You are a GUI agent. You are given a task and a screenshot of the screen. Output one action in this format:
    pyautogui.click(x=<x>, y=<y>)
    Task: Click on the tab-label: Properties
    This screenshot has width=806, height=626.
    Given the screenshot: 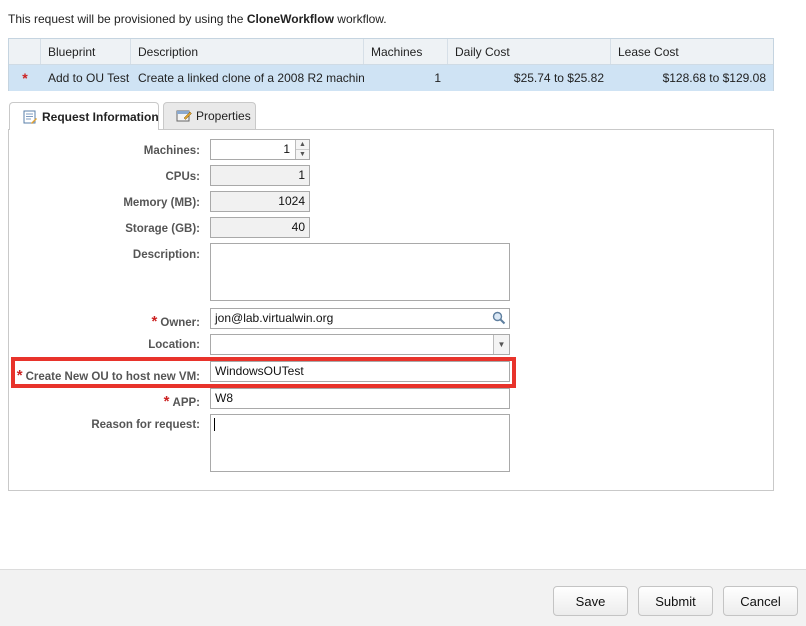 What is the action you would take?
    pyautogui.click(x=223, y=116)
    